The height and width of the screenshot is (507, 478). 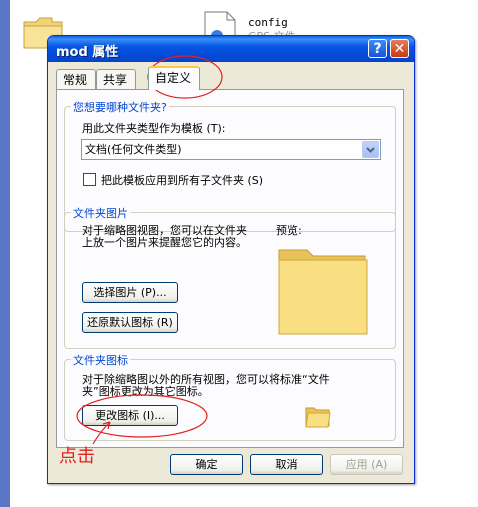 What do you see at coordinates (120, 107) in the screenshot?
I see `folder-type-legend: 您想要哪种文件夹?` at bounding box center [120, 107].